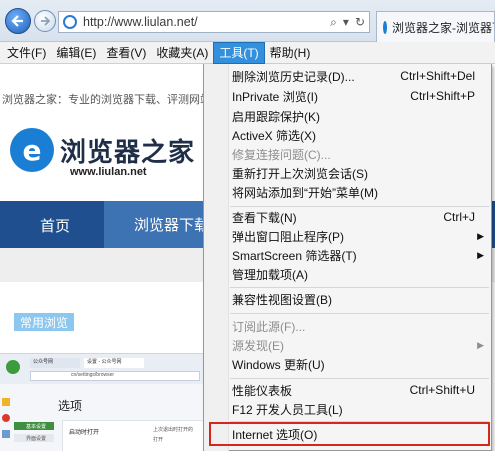 This screenshot has width=495, height=451. I want to click on thumb-panel-label: 启动时打开, so click(84, 433).